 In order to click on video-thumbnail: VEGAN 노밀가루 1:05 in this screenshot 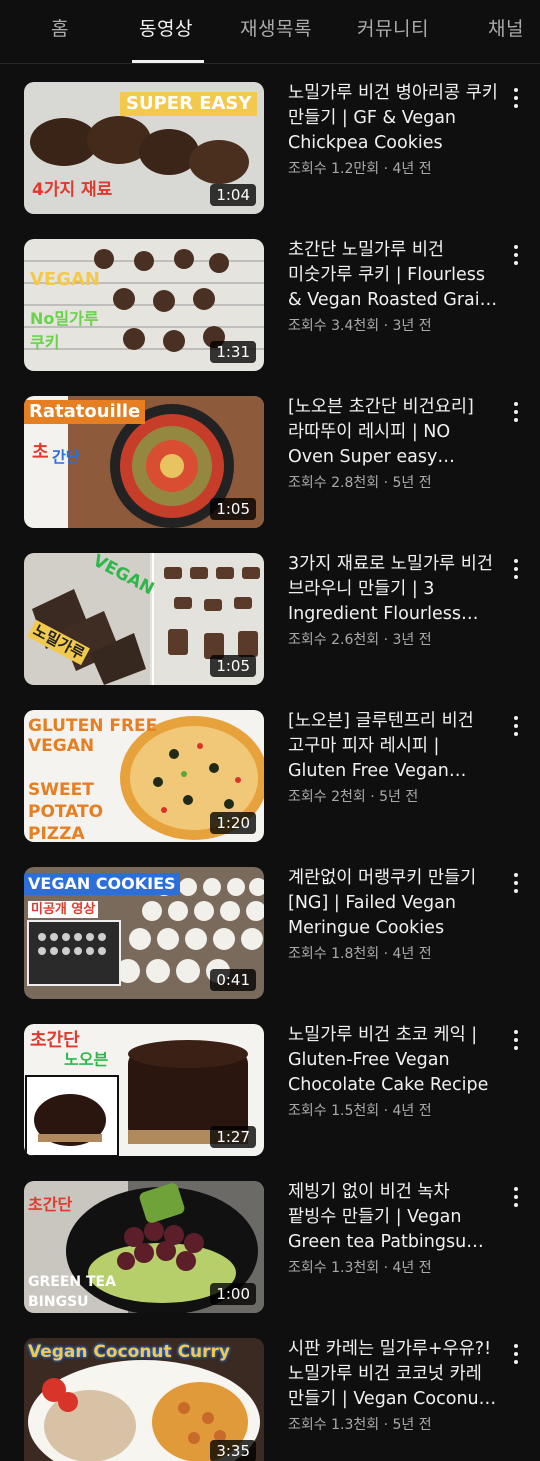, I will do `click(144, 619)`.